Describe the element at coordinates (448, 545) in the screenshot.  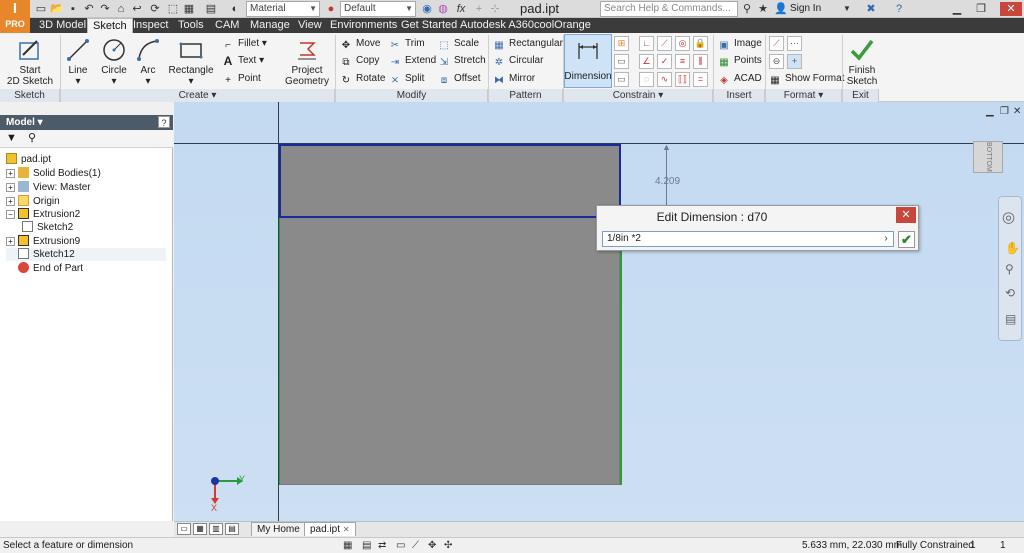
I see `status-tool-icon-7: ✣` at that location.